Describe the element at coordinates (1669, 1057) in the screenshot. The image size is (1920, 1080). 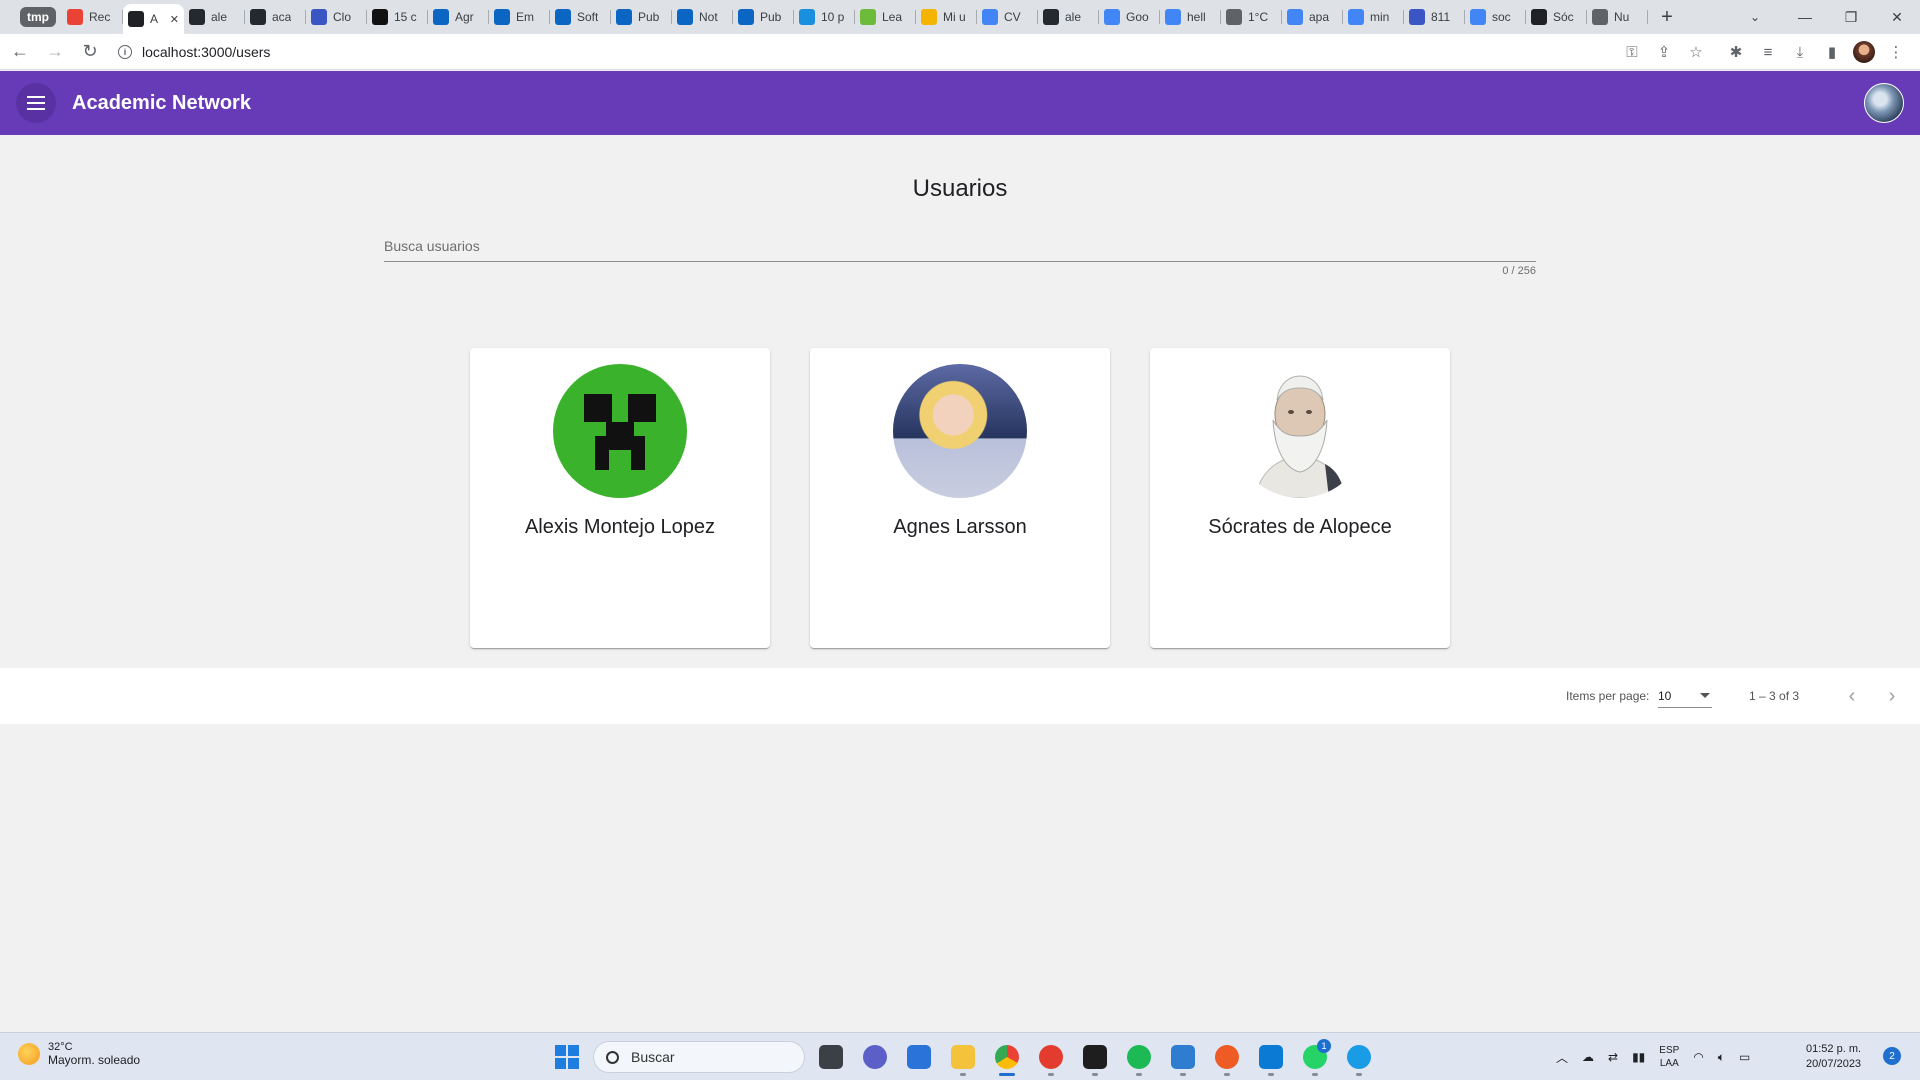
I see `language-indicator: ESP LAA` at that location.